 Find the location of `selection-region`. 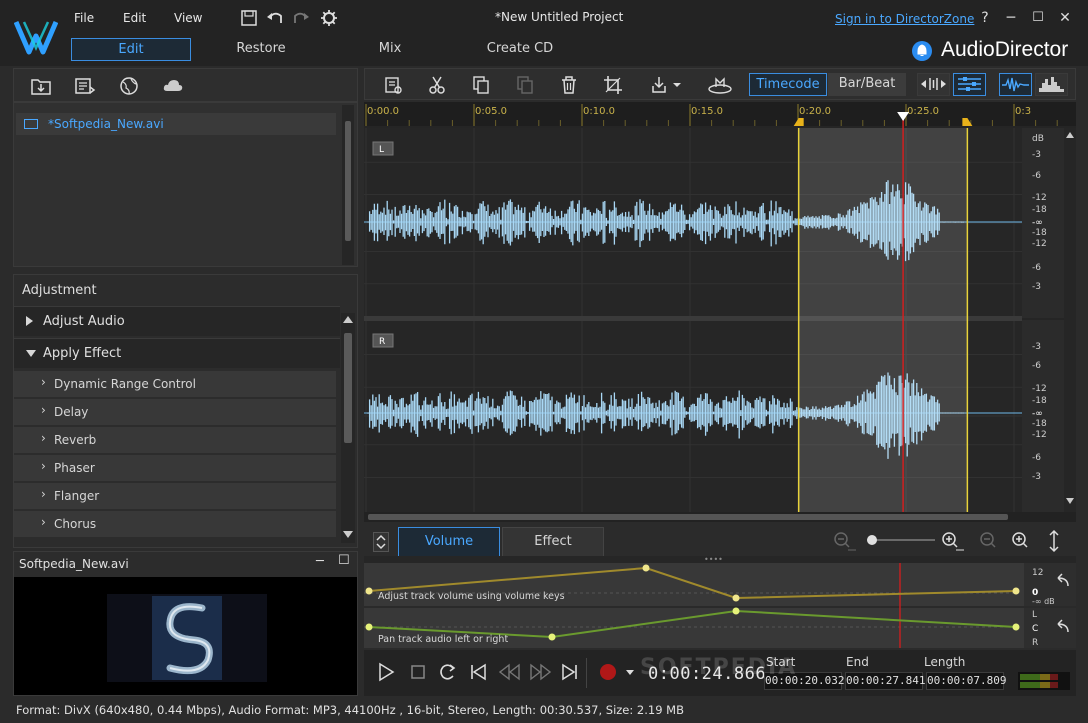

selection-region is located at coordinates (883, 320).